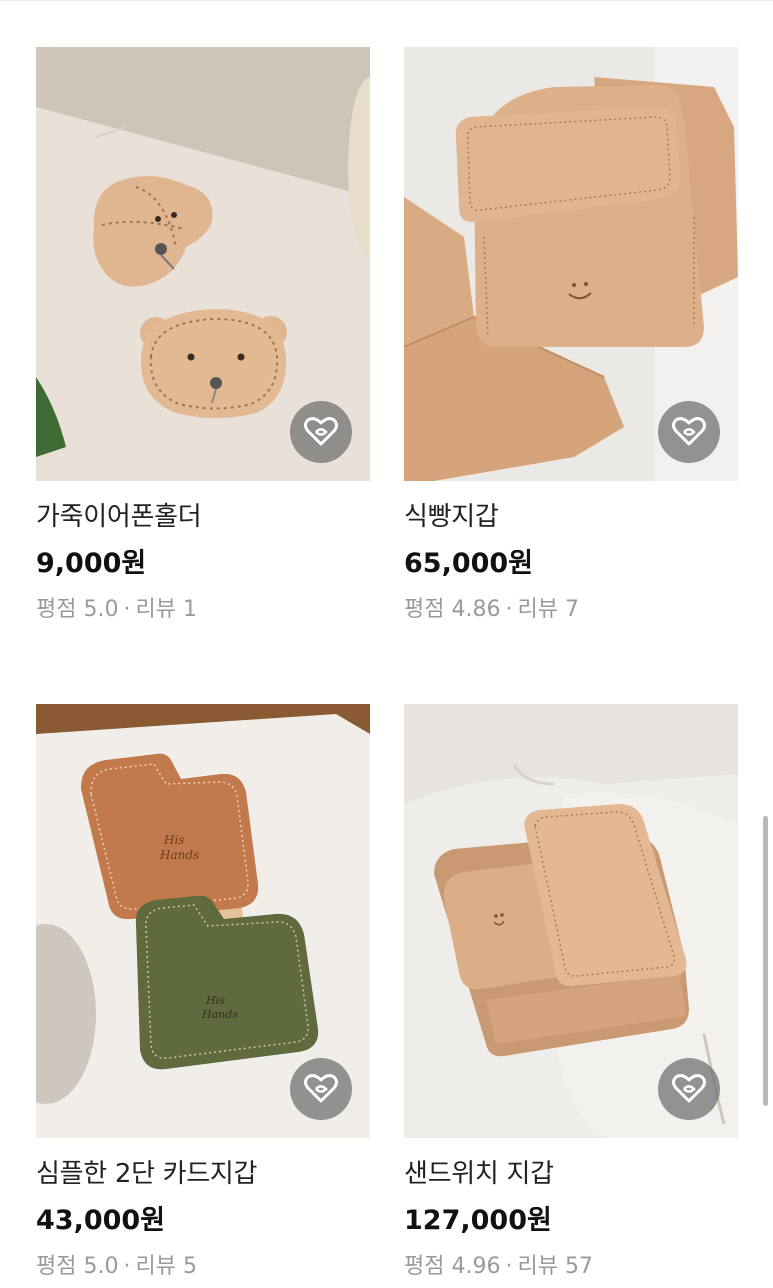 The height and width of the screenshot is (1288, 773). I want to click on review-count: 7, so click(571, 609).